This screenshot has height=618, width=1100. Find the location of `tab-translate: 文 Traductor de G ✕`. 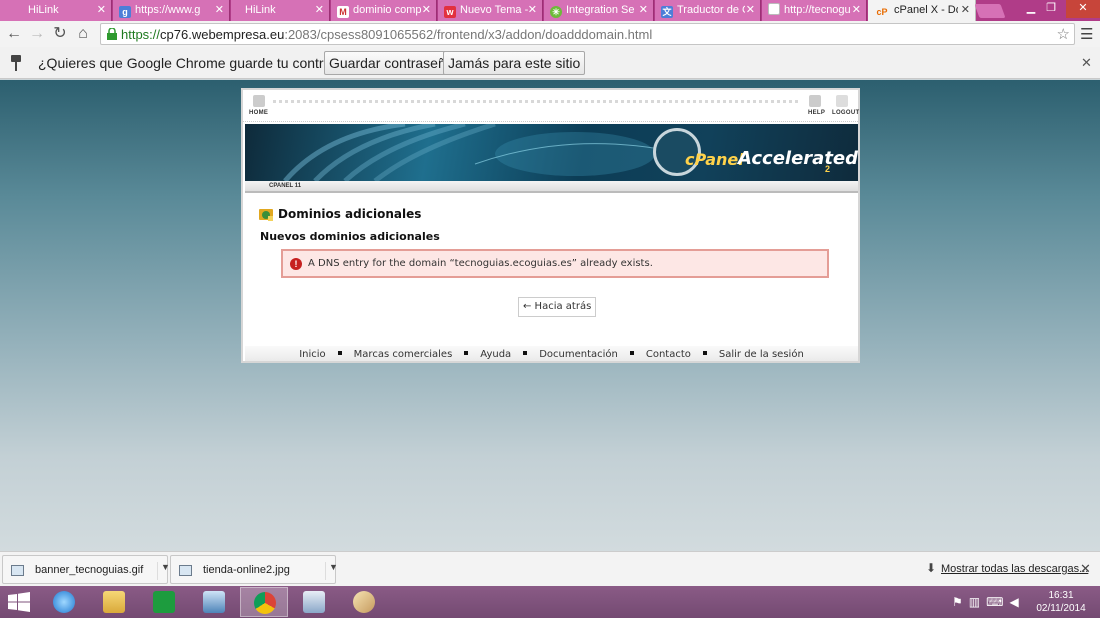

tab-translate: 文 Traductor de G ✕ is located at coordinates (708, 10).